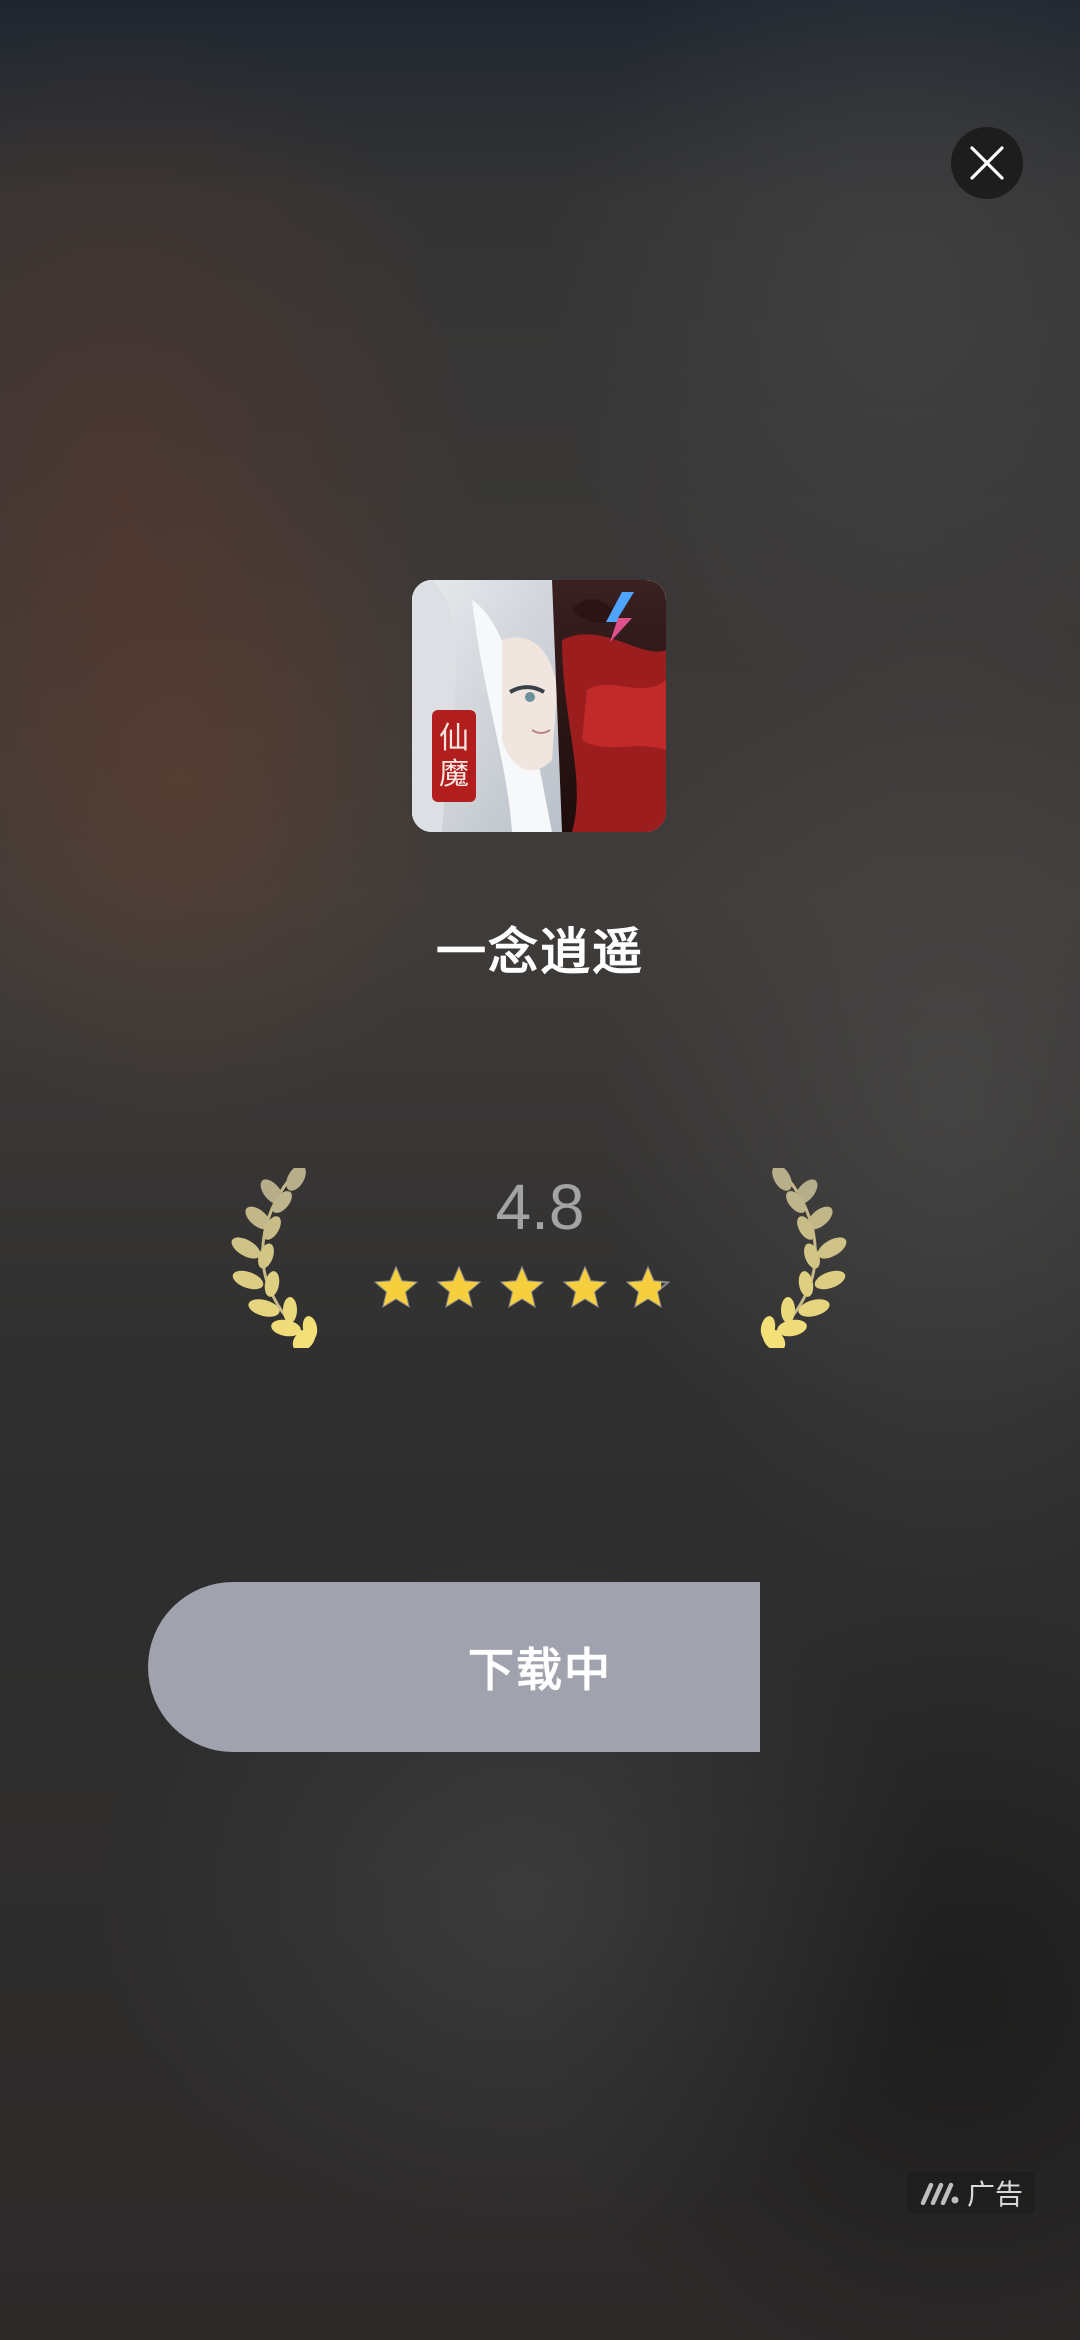 The width and height of the screenshot is (1080, 2340). I want to click on app-icon: 仙魔, so click(539, 706).